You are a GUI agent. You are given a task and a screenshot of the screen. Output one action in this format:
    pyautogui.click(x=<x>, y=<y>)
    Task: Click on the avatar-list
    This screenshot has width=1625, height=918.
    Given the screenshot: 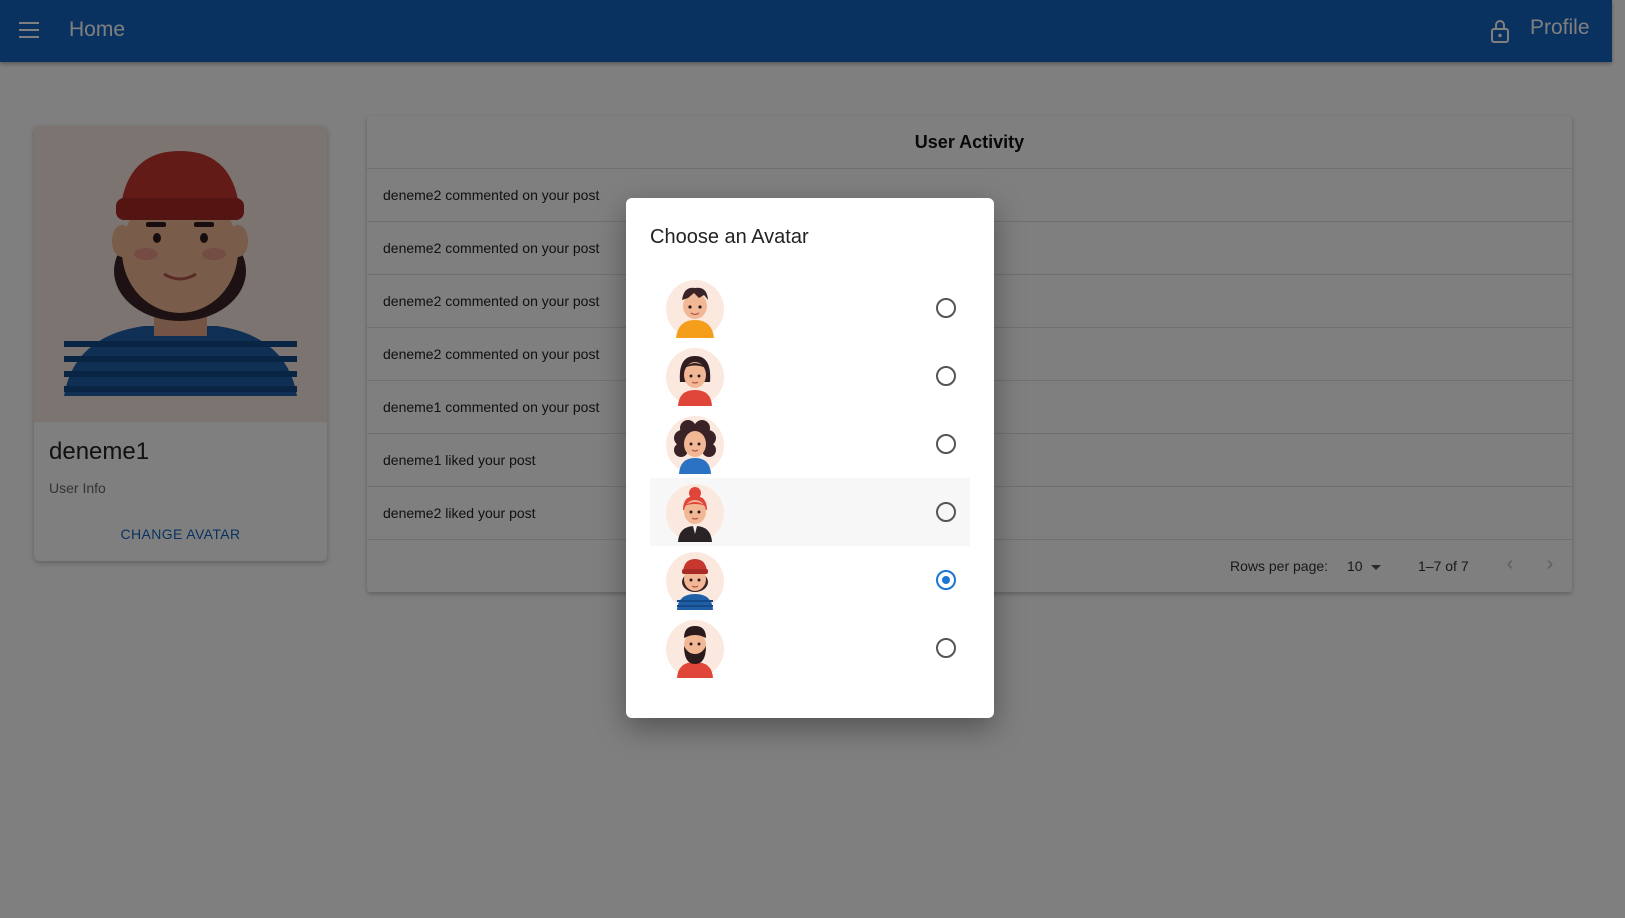 What is the action you would take?
    pyautogui.click(x=810, y=478)
    